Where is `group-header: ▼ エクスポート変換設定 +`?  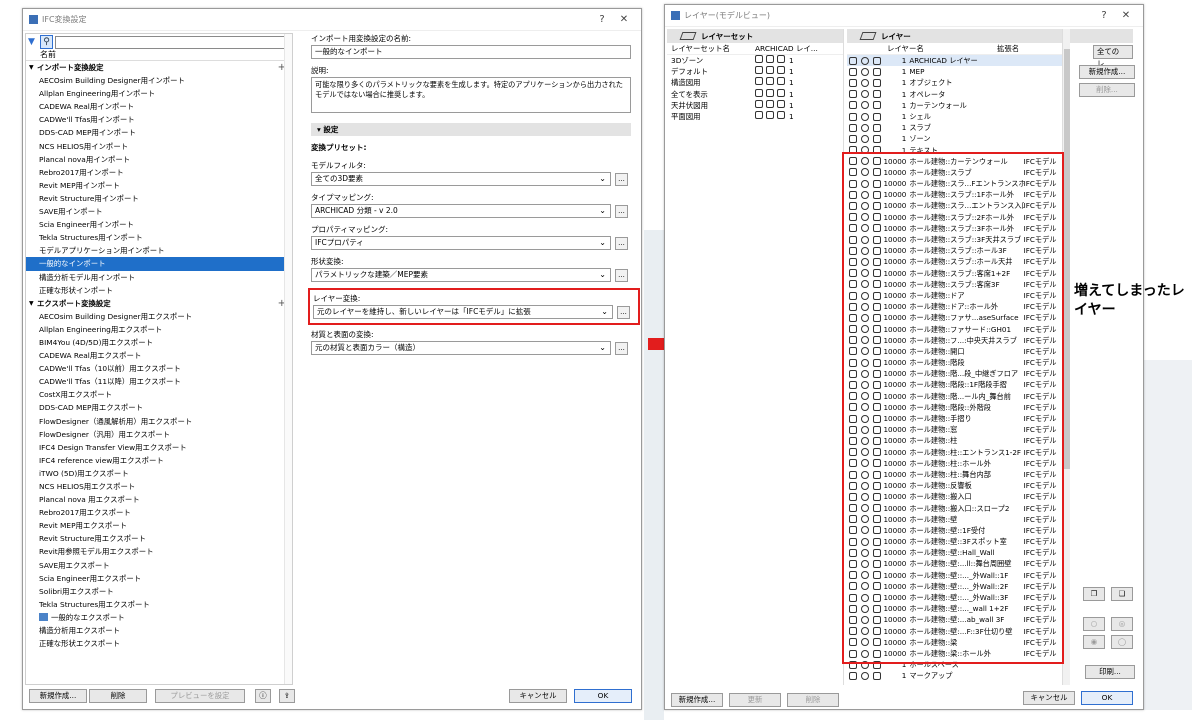
group-header: ▼ エクスポート変換設定 + is located at coordinates (159, 303).